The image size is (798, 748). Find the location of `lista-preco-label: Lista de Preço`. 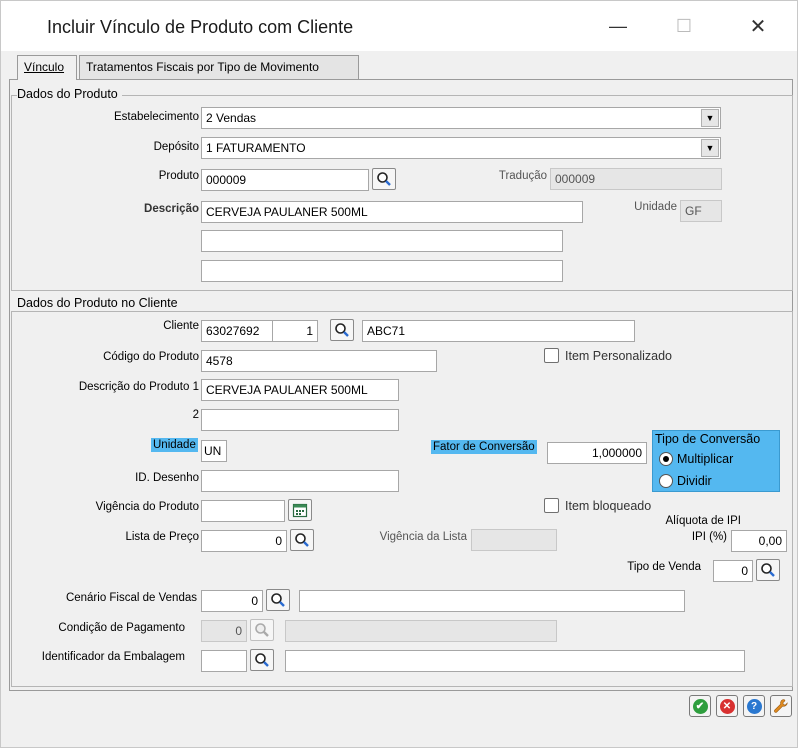

lista-preco-label: Lista de Preço is located at coordinates (162, 537).